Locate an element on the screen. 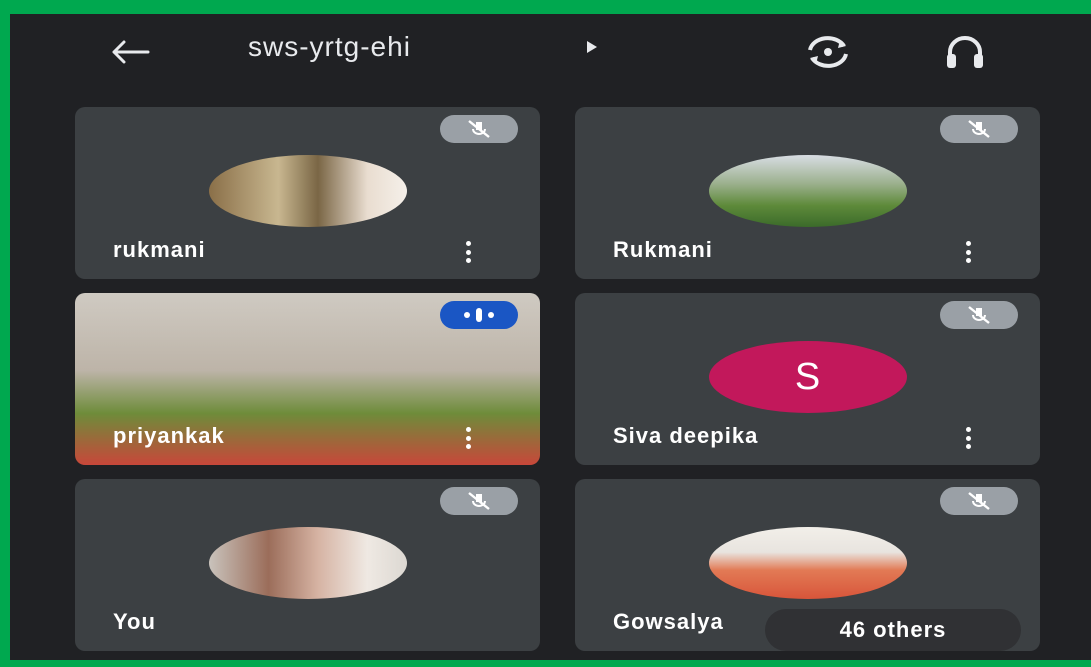 This screenshot has height=667, width=1091. participant-tile: S Siva deepika is located at coordinates (807, 379).